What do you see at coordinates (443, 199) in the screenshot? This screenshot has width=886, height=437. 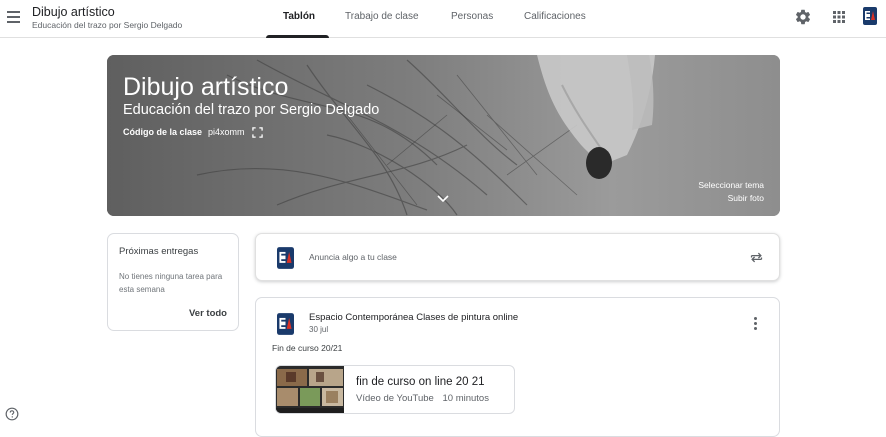 I see `chevron-down-icon` at bounding box center [443, 199].